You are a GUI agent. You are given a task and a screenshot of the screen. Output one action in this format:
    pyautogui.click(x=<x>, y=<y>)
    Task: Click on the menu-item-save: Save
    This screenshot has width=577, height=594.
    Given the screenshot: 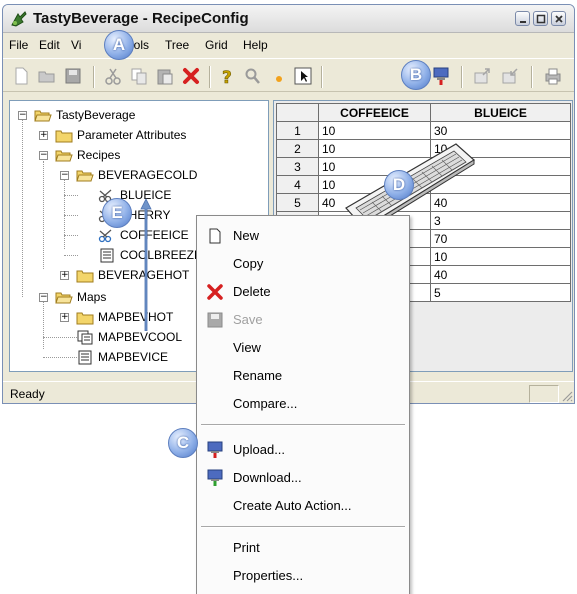 What is the action you would take?
    pyautogui.click(x=303, y=320)
    